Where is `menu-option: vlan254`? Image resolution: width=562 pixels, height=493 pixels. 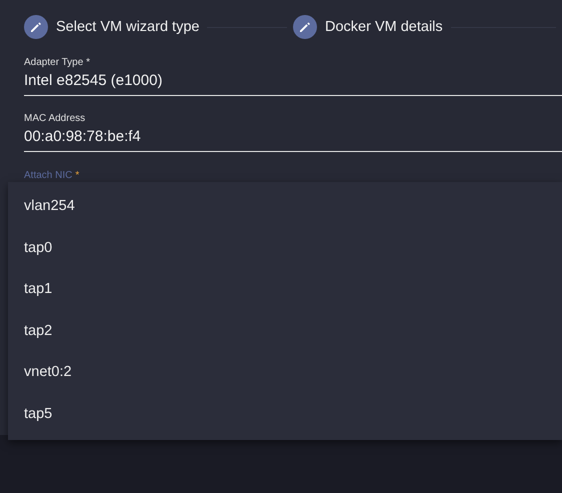 menu-option: vlan254 is located at coordinates (285, 207).